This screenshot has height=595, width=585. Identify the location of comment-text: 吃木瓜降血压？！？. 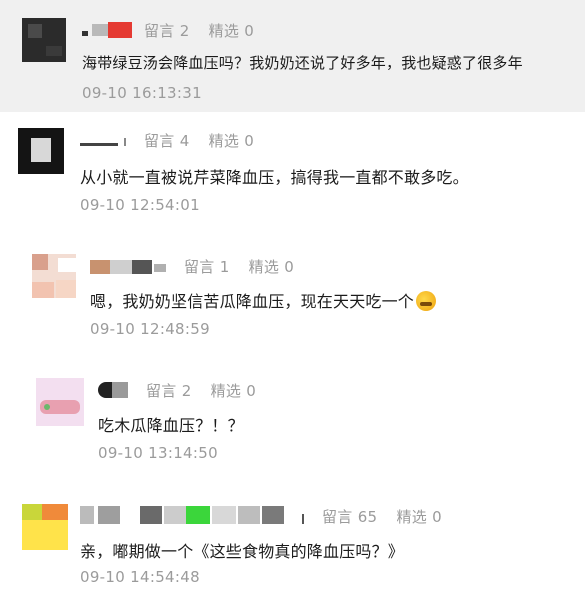
(171, 425).